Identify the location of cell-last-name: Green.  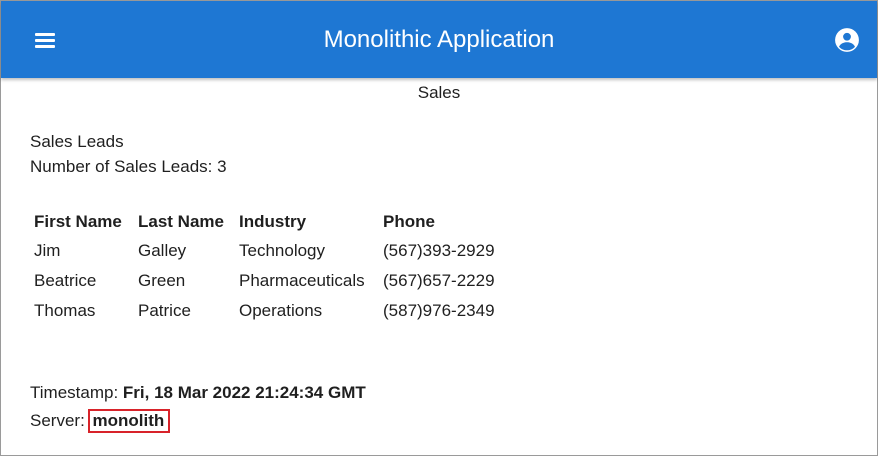
(162, 280).